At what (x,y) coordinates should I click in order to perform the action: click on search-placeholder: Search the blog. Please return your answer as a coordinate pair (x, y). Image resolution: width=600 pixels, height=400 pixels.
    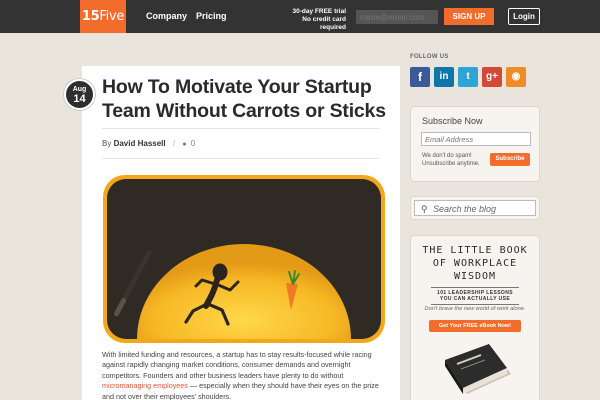
    Looking at the image, I should click on (465, 209).